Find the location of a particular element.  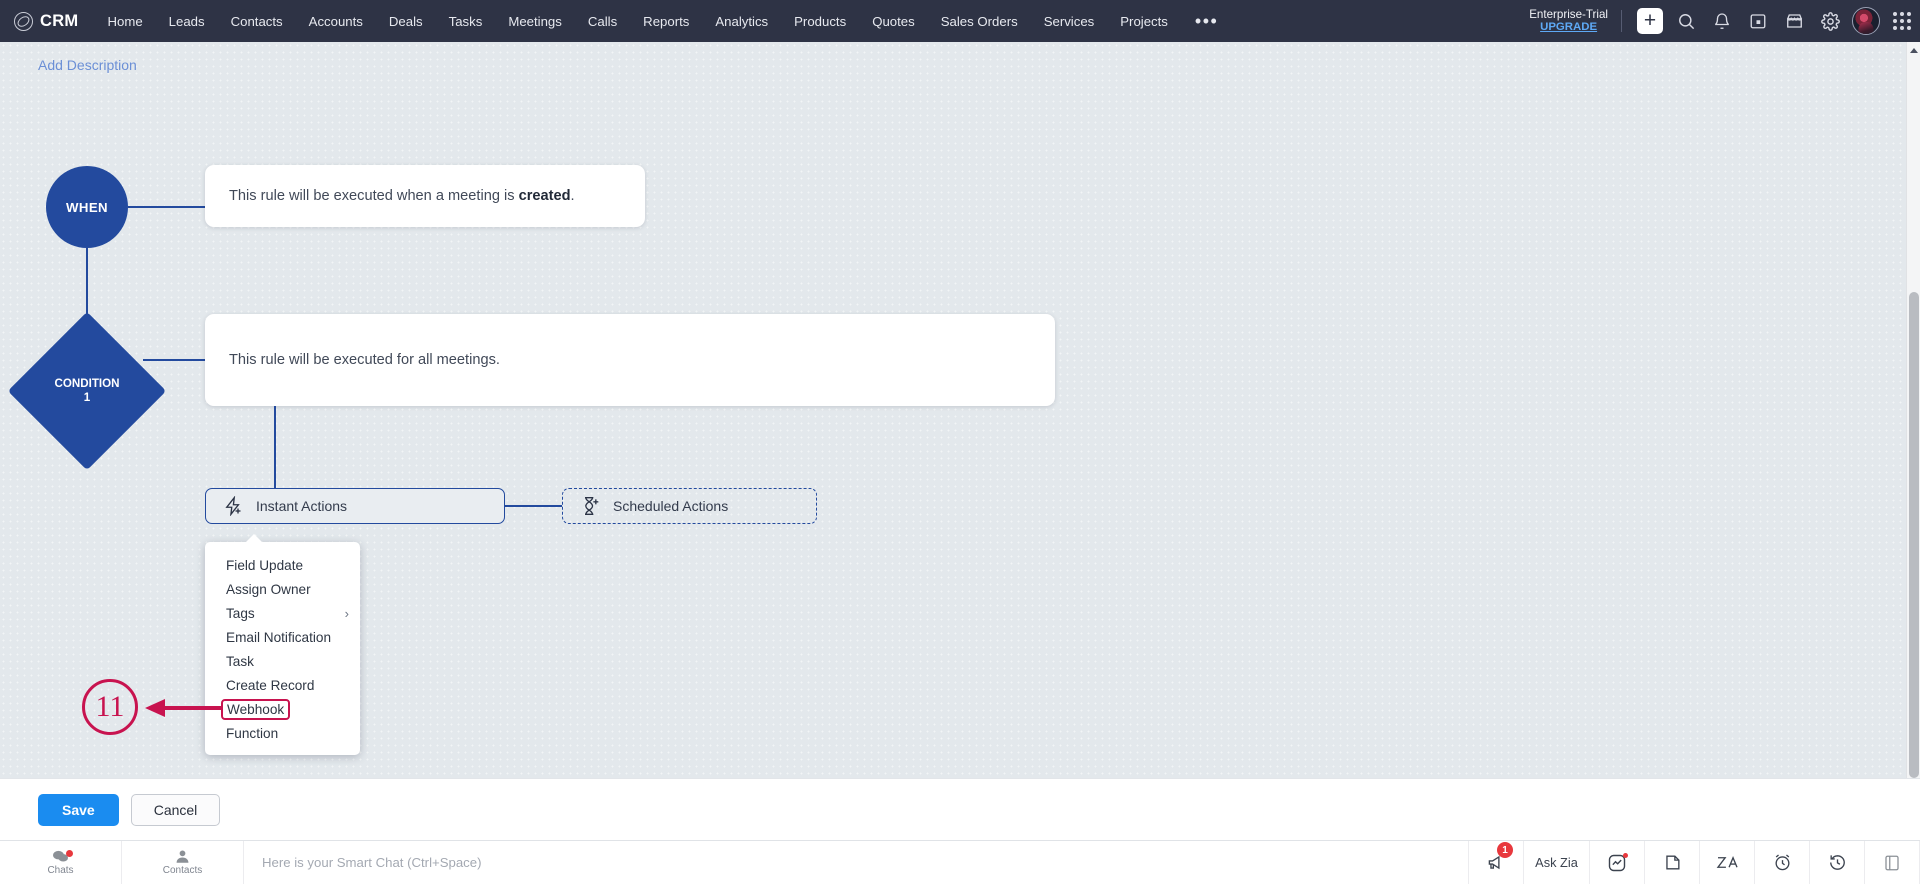

avatar is located at coordinates (1866, 21).